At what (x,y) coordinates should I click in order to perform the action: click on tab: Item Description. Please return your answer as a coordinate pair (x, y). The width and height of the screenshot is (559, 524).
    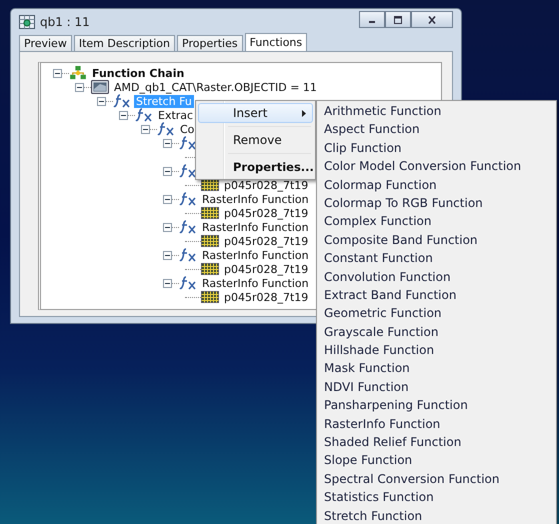
    Looking at the image, I should click on (125, 43).